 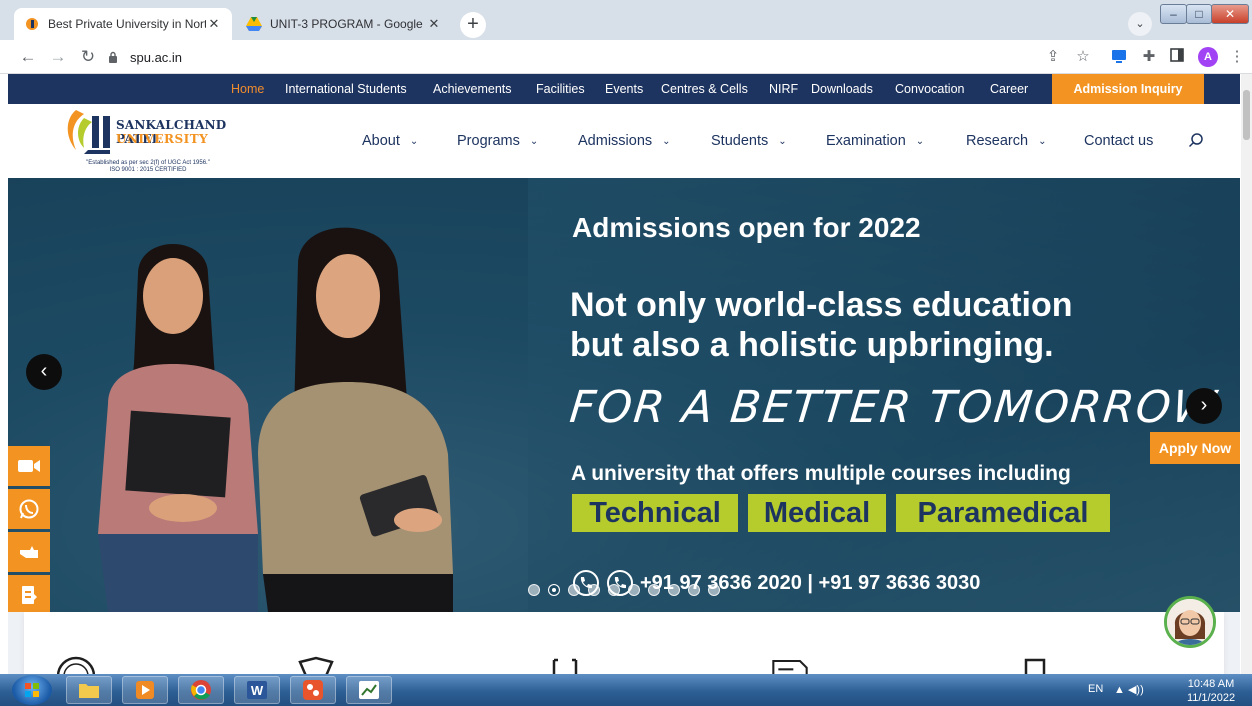 I want to click on logo-emblem-icon, so click(x=88, y=132).